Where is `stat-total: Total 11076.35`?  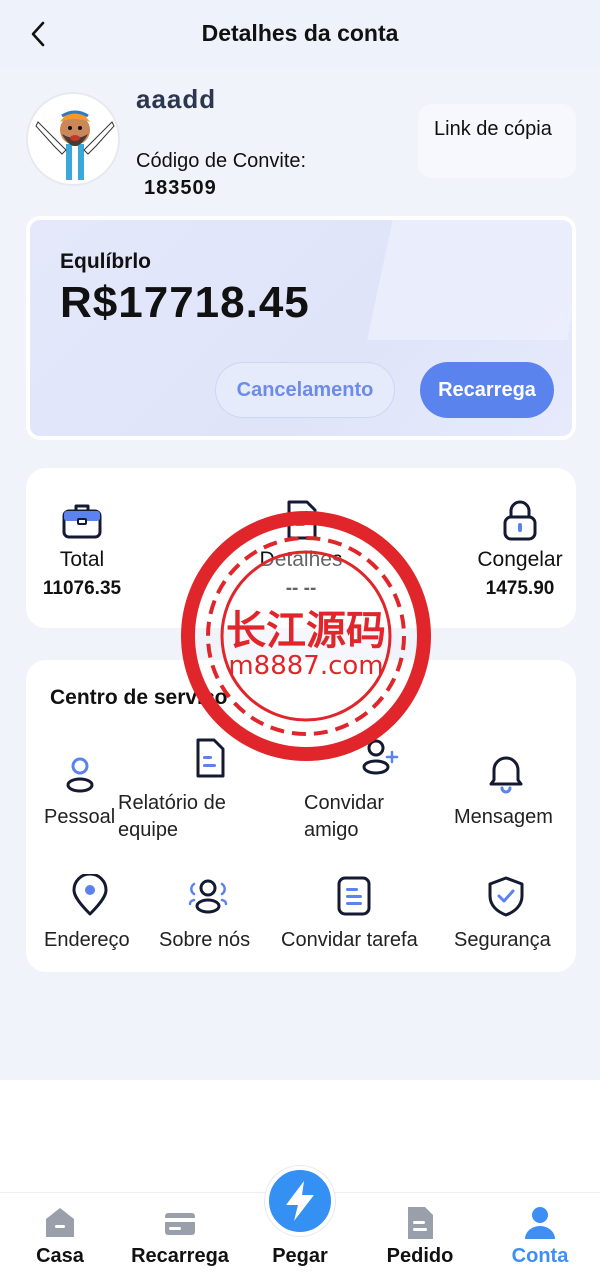 stat-total: Total 11076.35 is located at coordinates (82, 548).